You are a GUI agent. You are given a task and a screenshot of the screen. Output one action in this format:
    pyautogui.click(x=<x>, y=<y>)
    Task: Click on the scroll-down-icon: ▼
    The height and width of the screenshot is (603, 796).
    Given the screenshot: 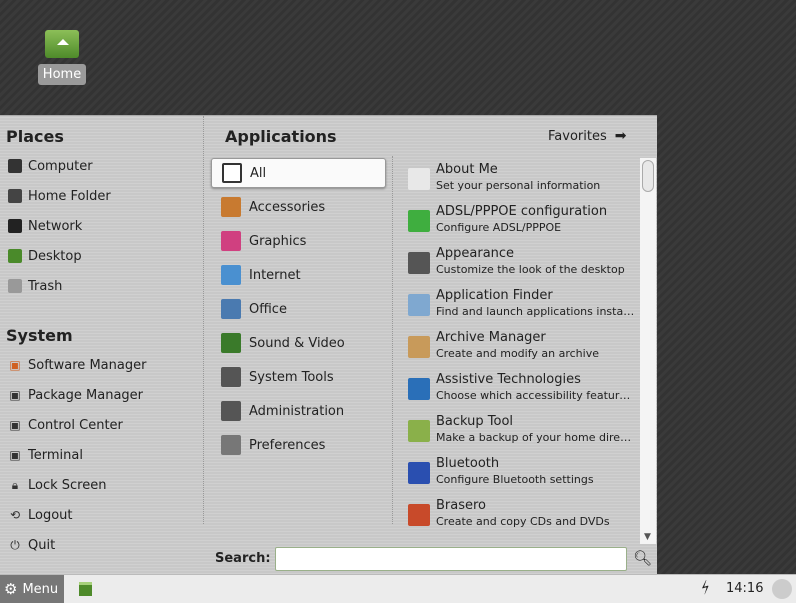 What is the action you would take?
    pyautogui.click(x=647, y=537)
    